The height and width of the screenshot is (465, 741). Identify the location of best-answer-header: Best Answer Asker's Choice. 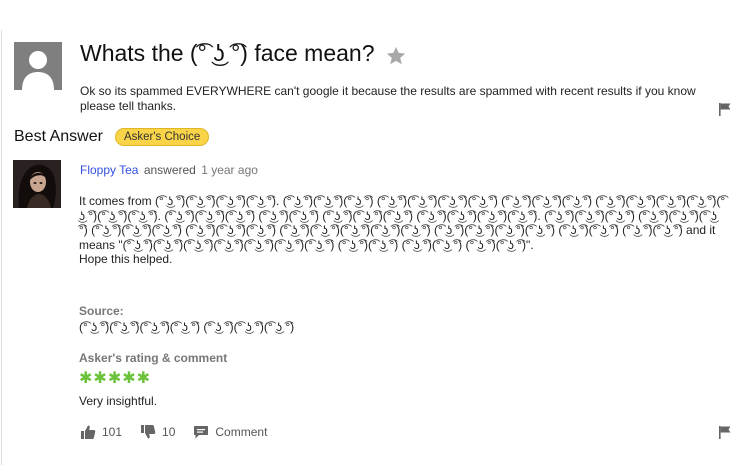
(112, 137).